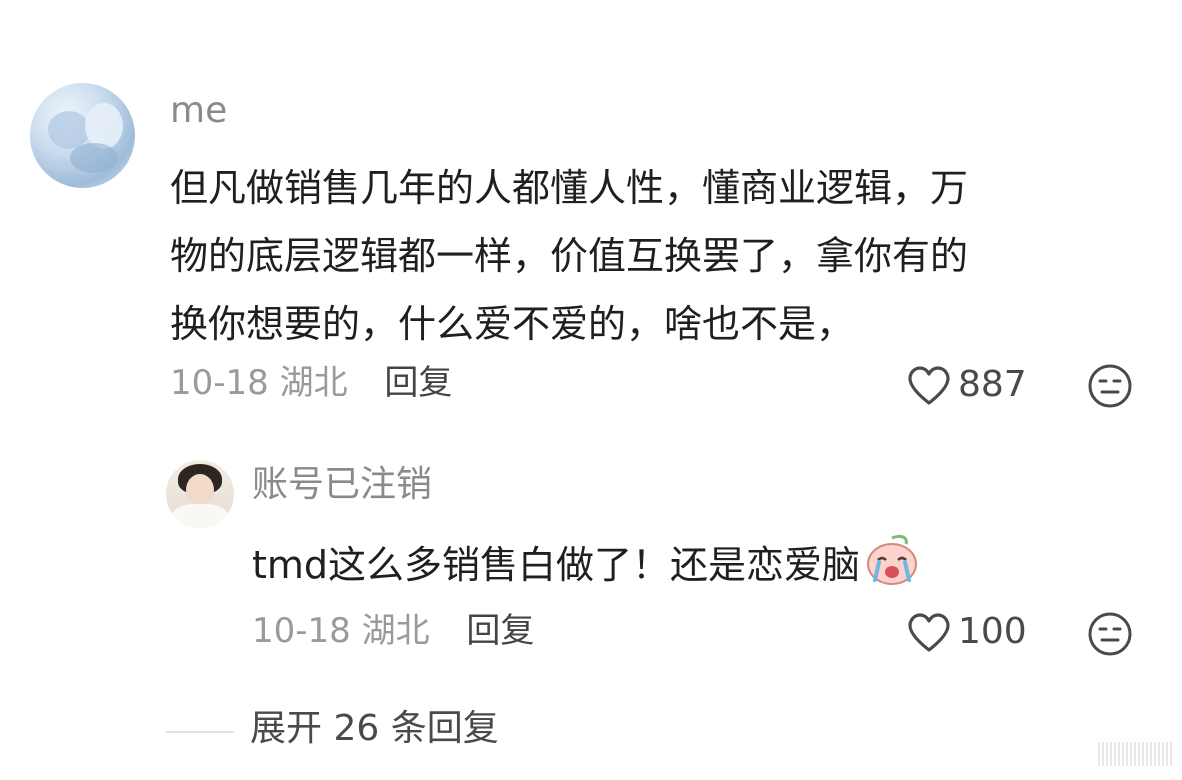  I want to click on like-button: 100, so click(966, 632).